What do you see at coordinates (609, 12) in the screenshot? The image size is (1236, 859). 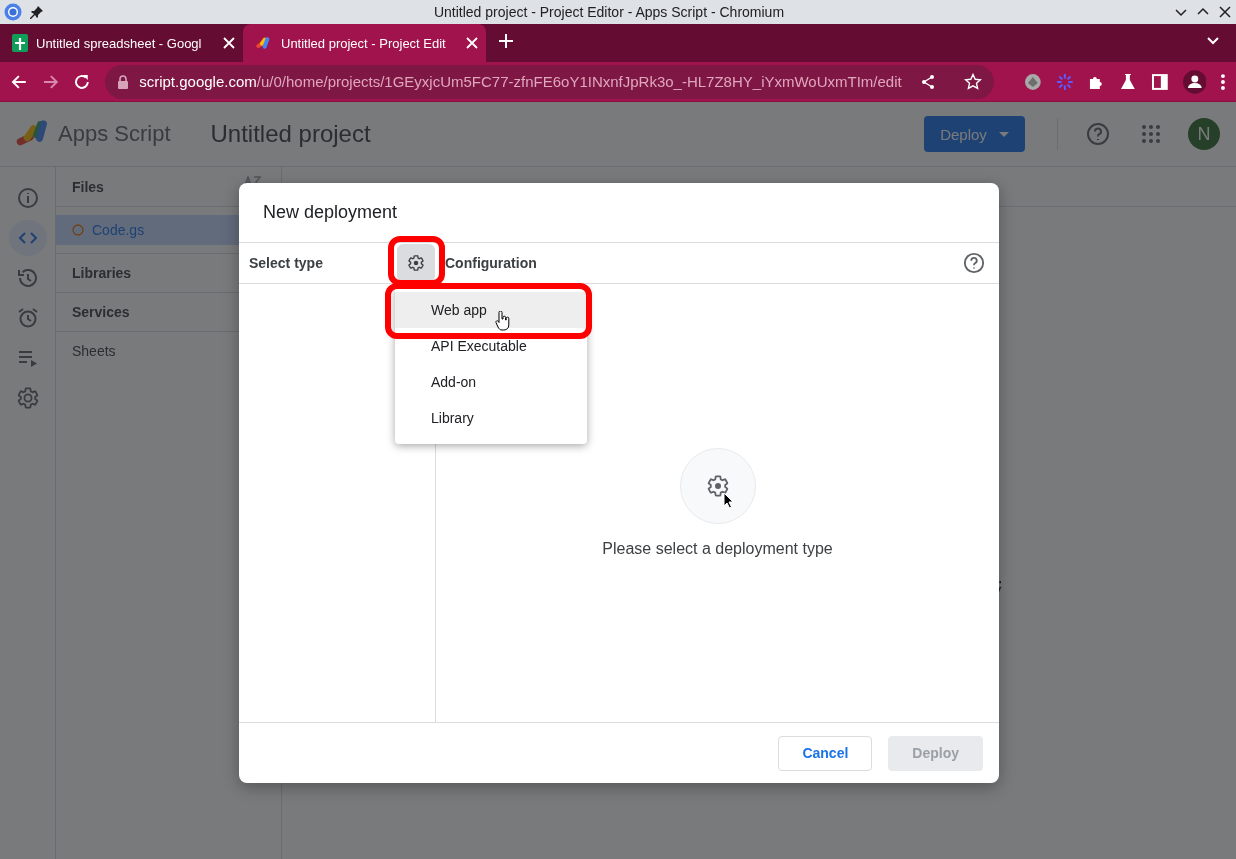 I see `window-title: Untitled project - Project Editor - Apps Script - Chromium` at bounding box center [609, 12].